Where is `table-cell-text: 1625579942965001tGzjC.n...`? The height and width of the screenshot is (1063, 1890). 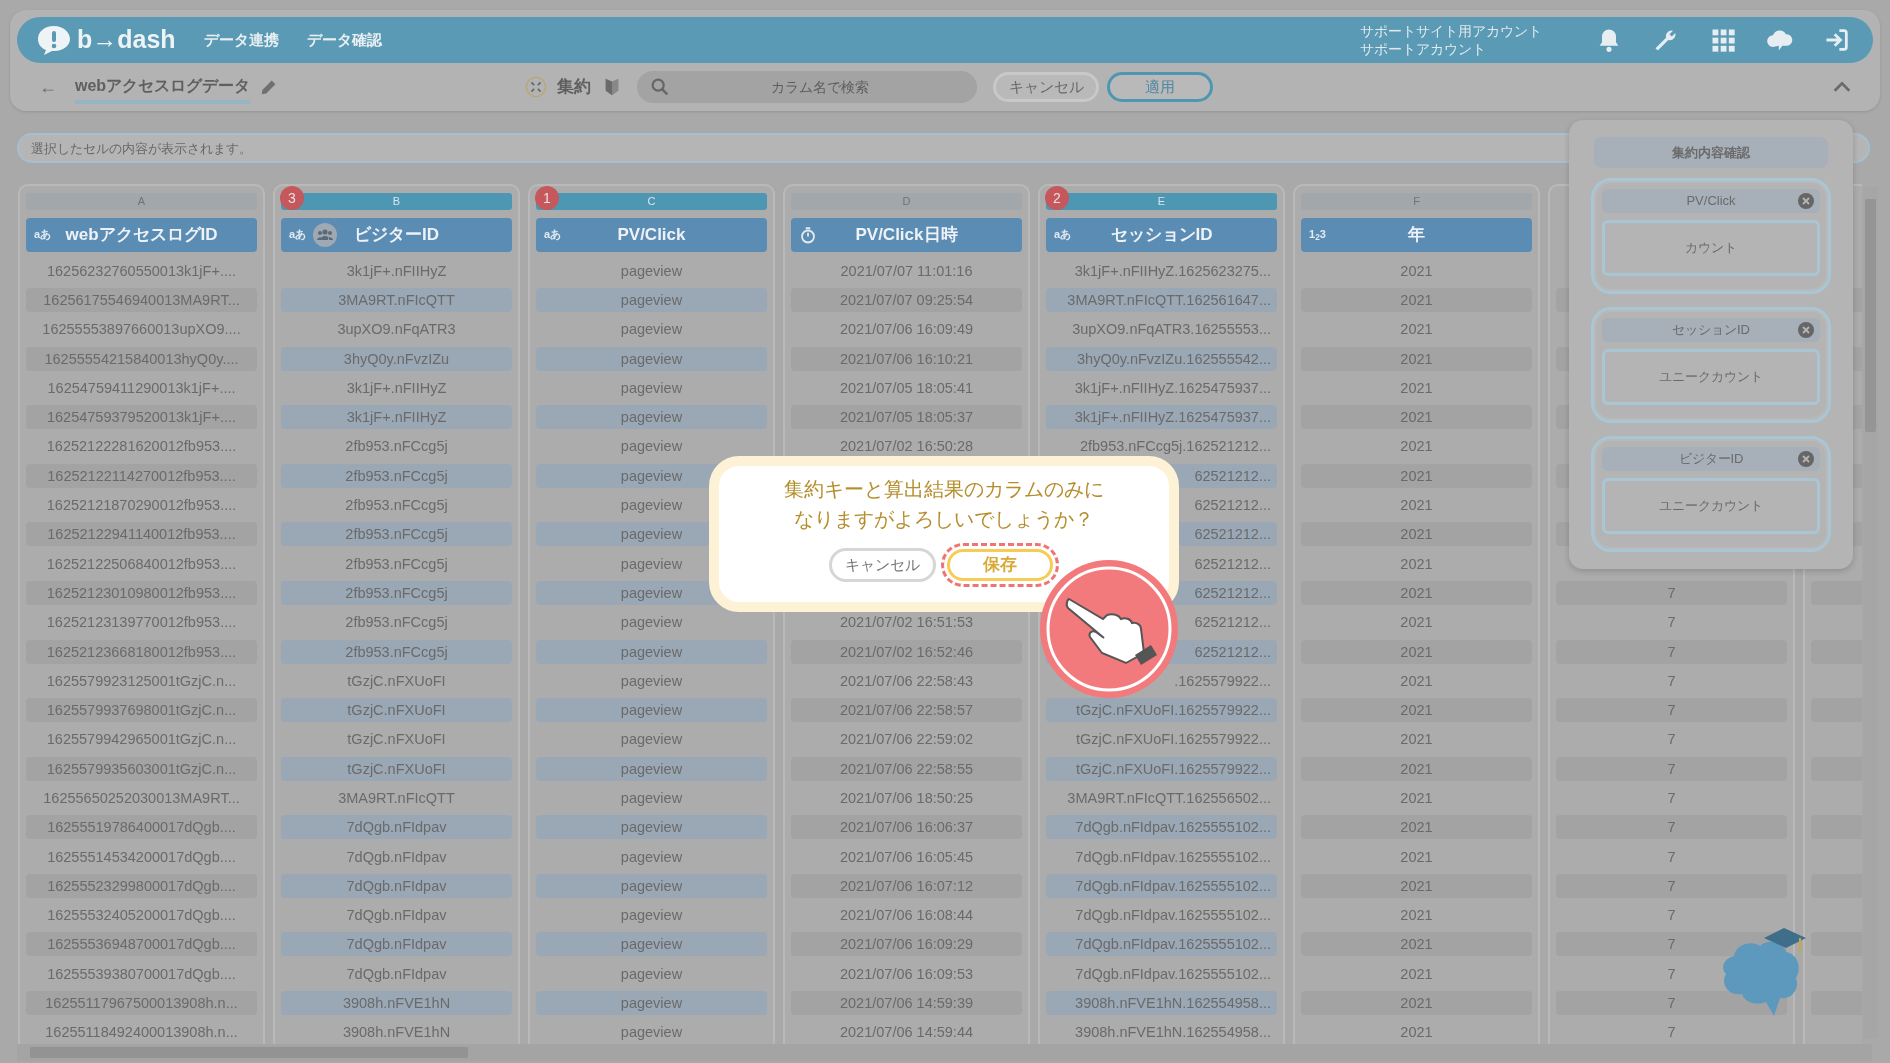 table-cell-text: 1625579942965001tGzjC.n... is located at coordinates (141, 740).